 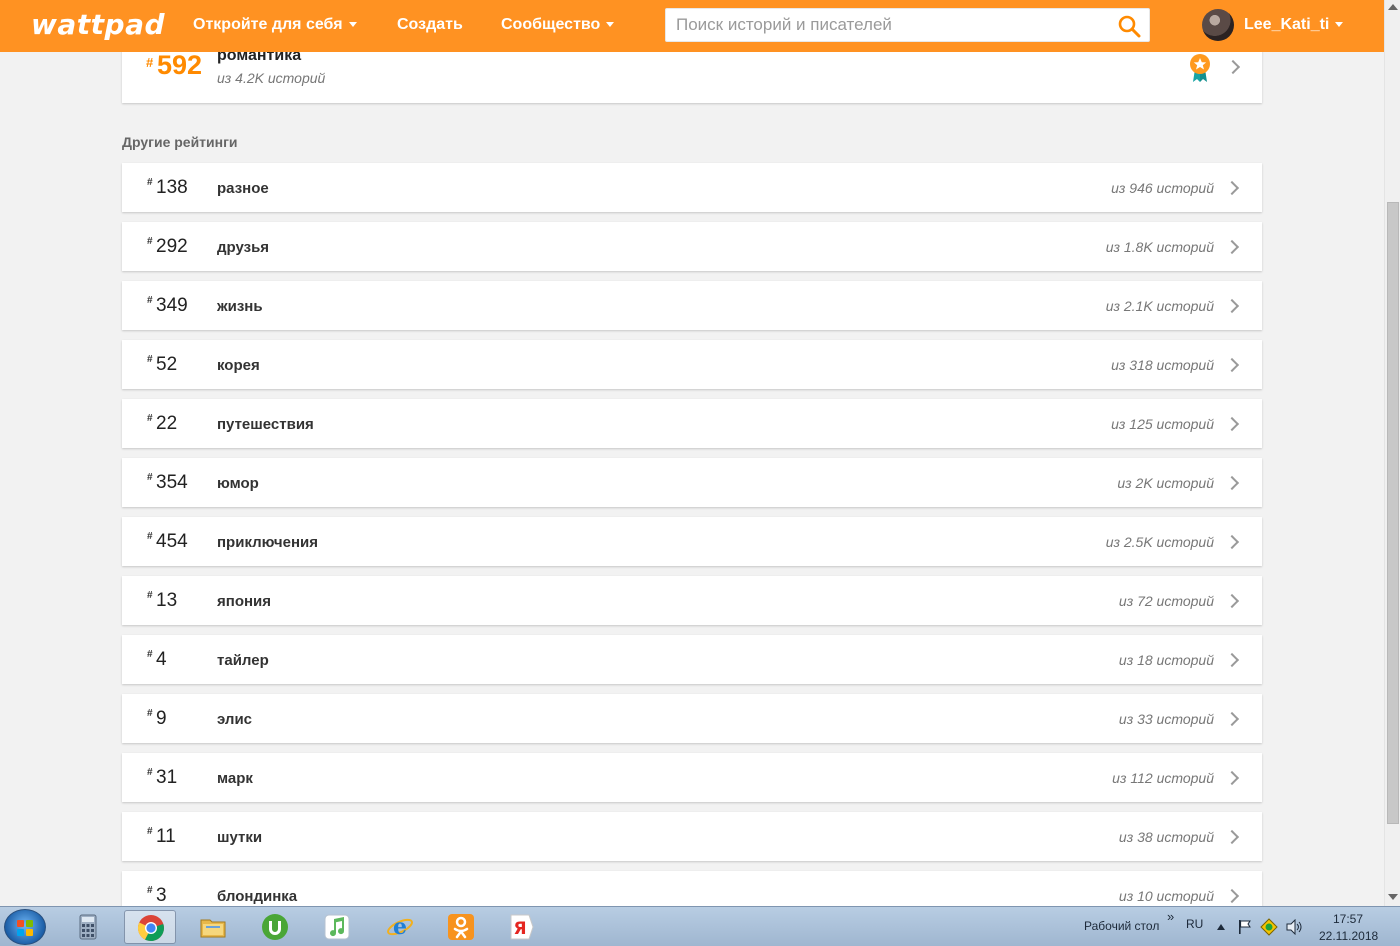 What do you see at coordinates (1163, 778) in the screenshot?
I see `rank-story-count: из 112 историй` at bounding box center [1163, 778].